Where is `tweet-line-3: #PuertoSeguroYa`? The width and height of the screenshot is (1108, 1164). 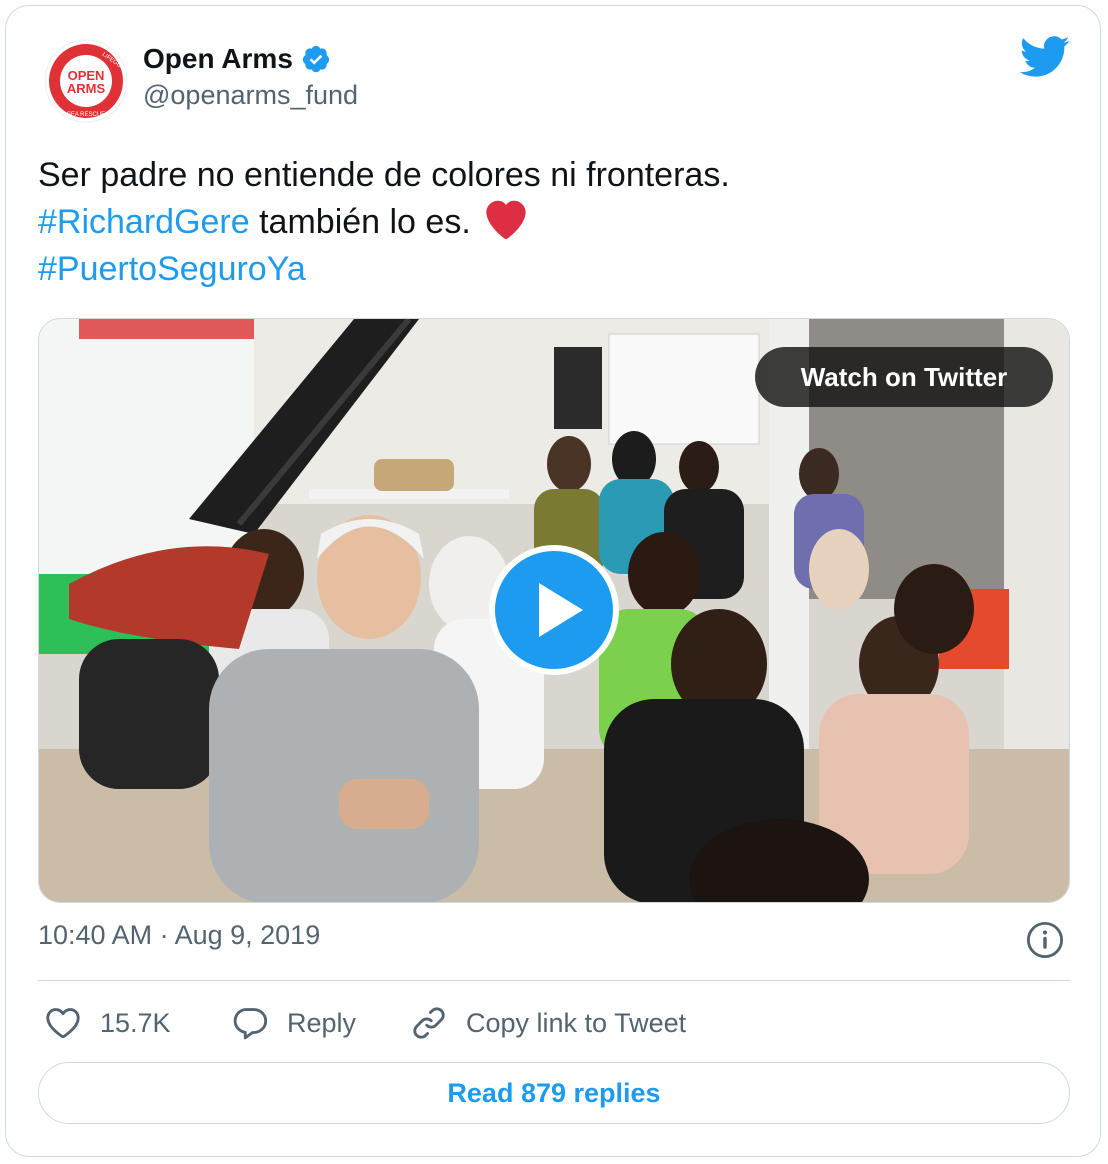 tweet-line-3: #PuertoSeguroYa is located at coordinates (553, 269).